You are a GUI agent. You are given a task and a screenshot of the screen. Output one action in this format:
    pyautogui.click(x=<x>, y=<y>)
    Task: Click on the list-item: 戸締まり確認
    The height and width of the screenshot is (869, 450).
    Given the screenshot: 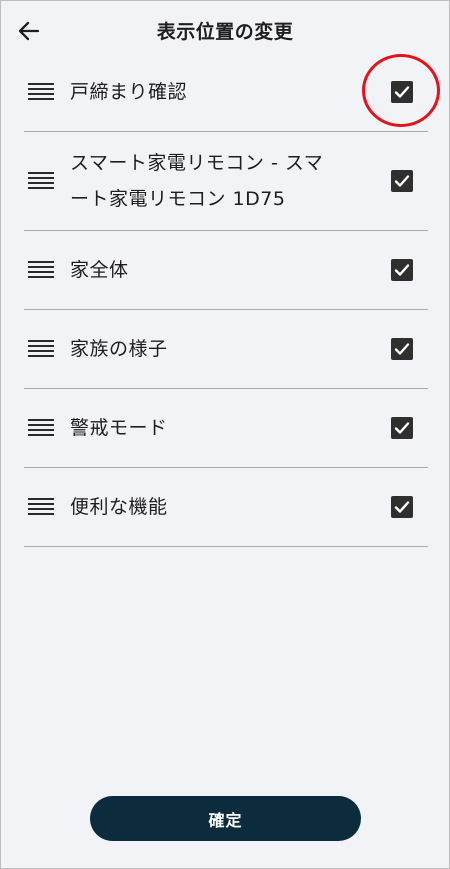 What is the action you would take?
    pyautogui.click(x=226, y=92)
    